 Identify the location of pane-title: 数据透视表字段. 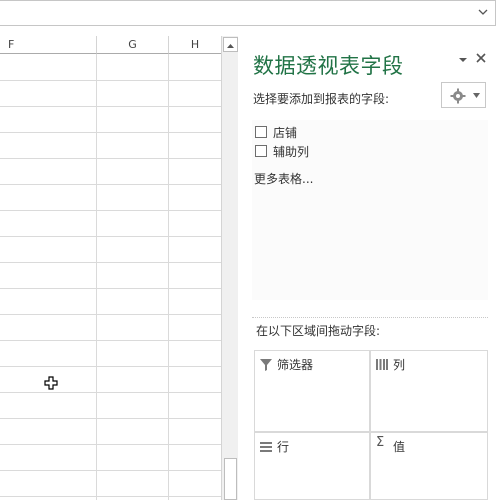
(328, 66).